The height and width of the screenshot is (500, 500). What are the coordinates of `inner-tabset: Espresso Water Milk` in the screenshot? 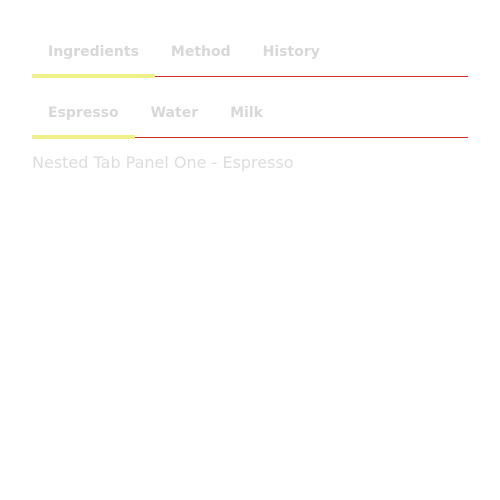 It's located at (250, 118).